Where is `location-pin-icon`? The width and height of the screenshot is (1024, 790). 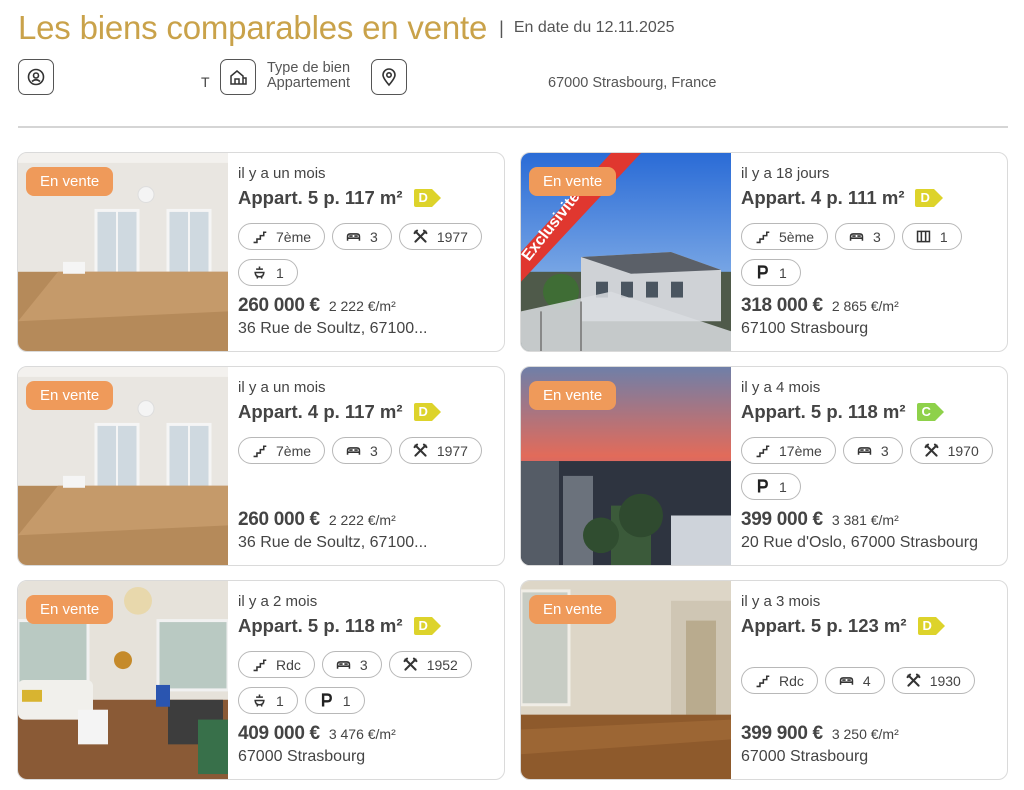
location-pin-icon is located at coordinates (389, 77).